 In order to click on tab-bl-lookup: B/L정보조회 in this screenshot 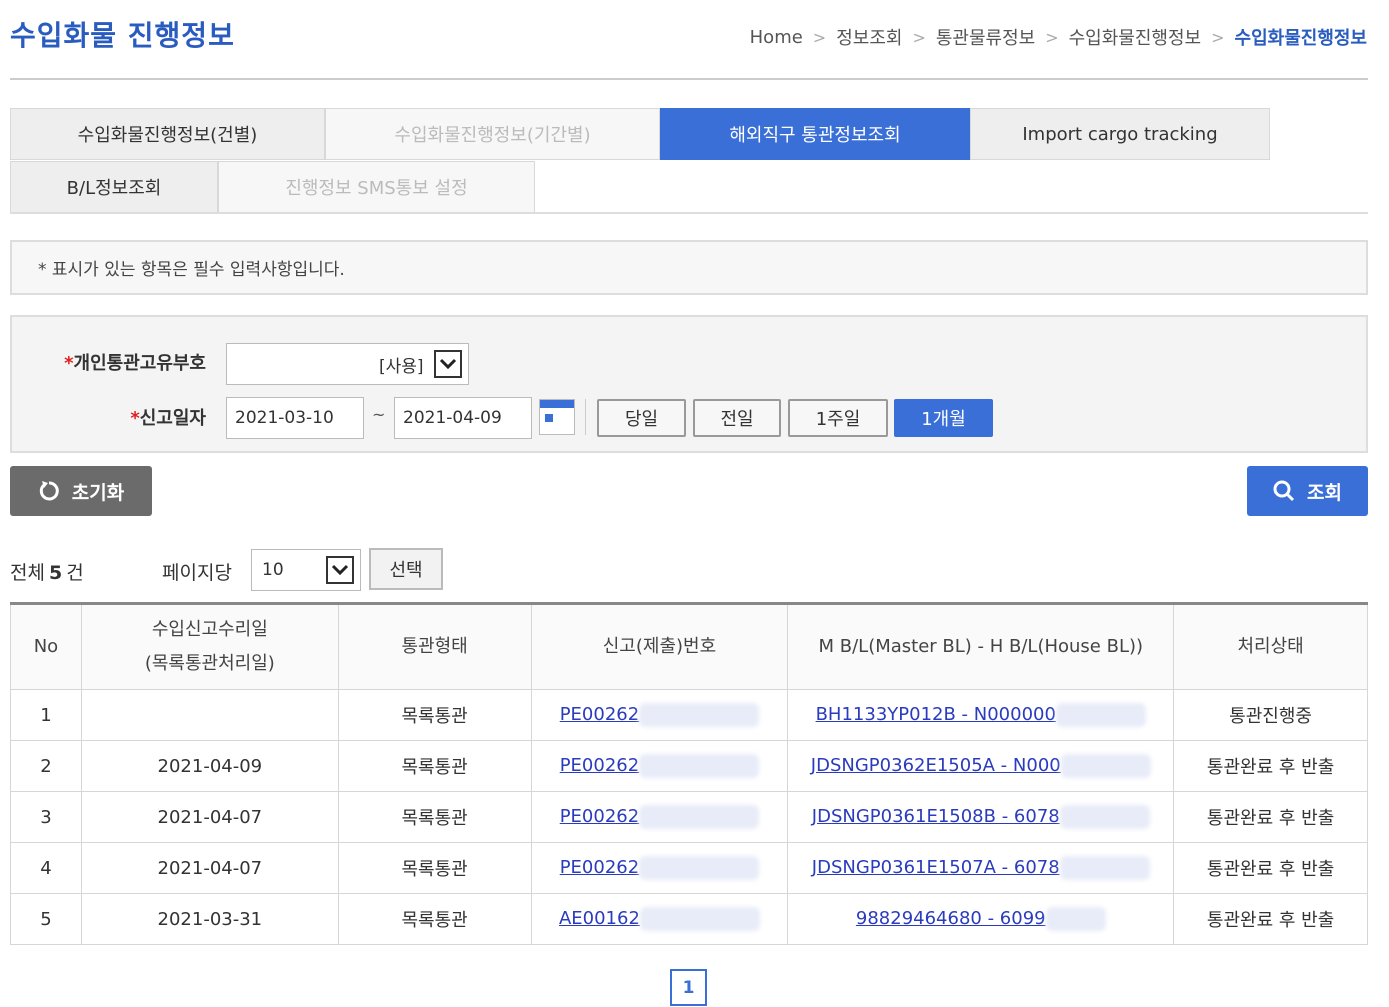, I will do `click(114, 187)`.